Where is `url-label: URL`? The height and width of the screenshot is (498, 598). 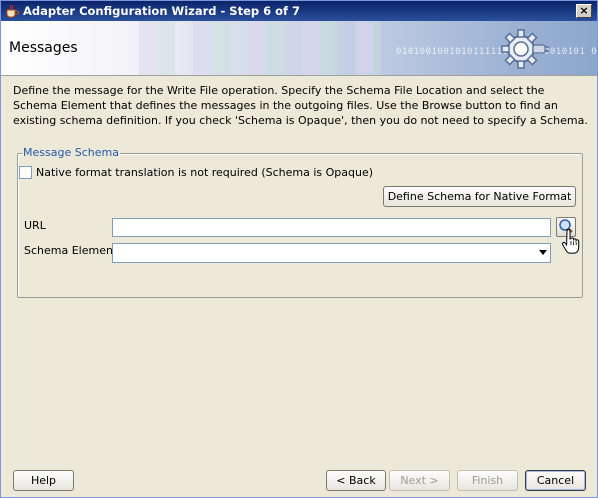
url-label: URL is located at coordinates (35, 225).